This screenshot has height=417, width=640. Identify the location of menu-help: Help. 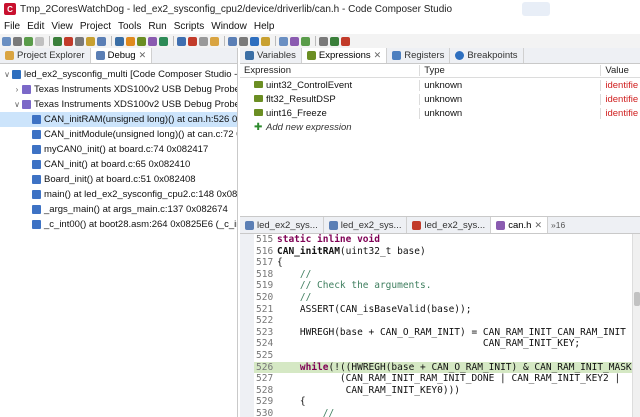
(264, 26).